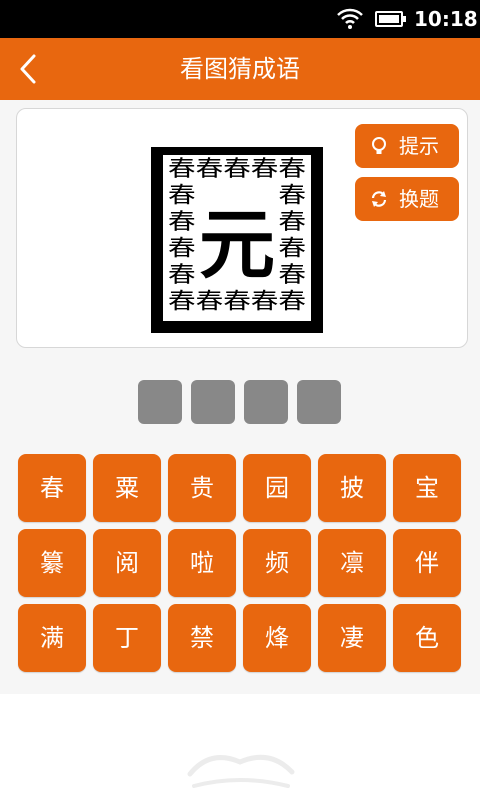 The image size is (480, 800). I want to click on char-key: 园, so click(277, 488).